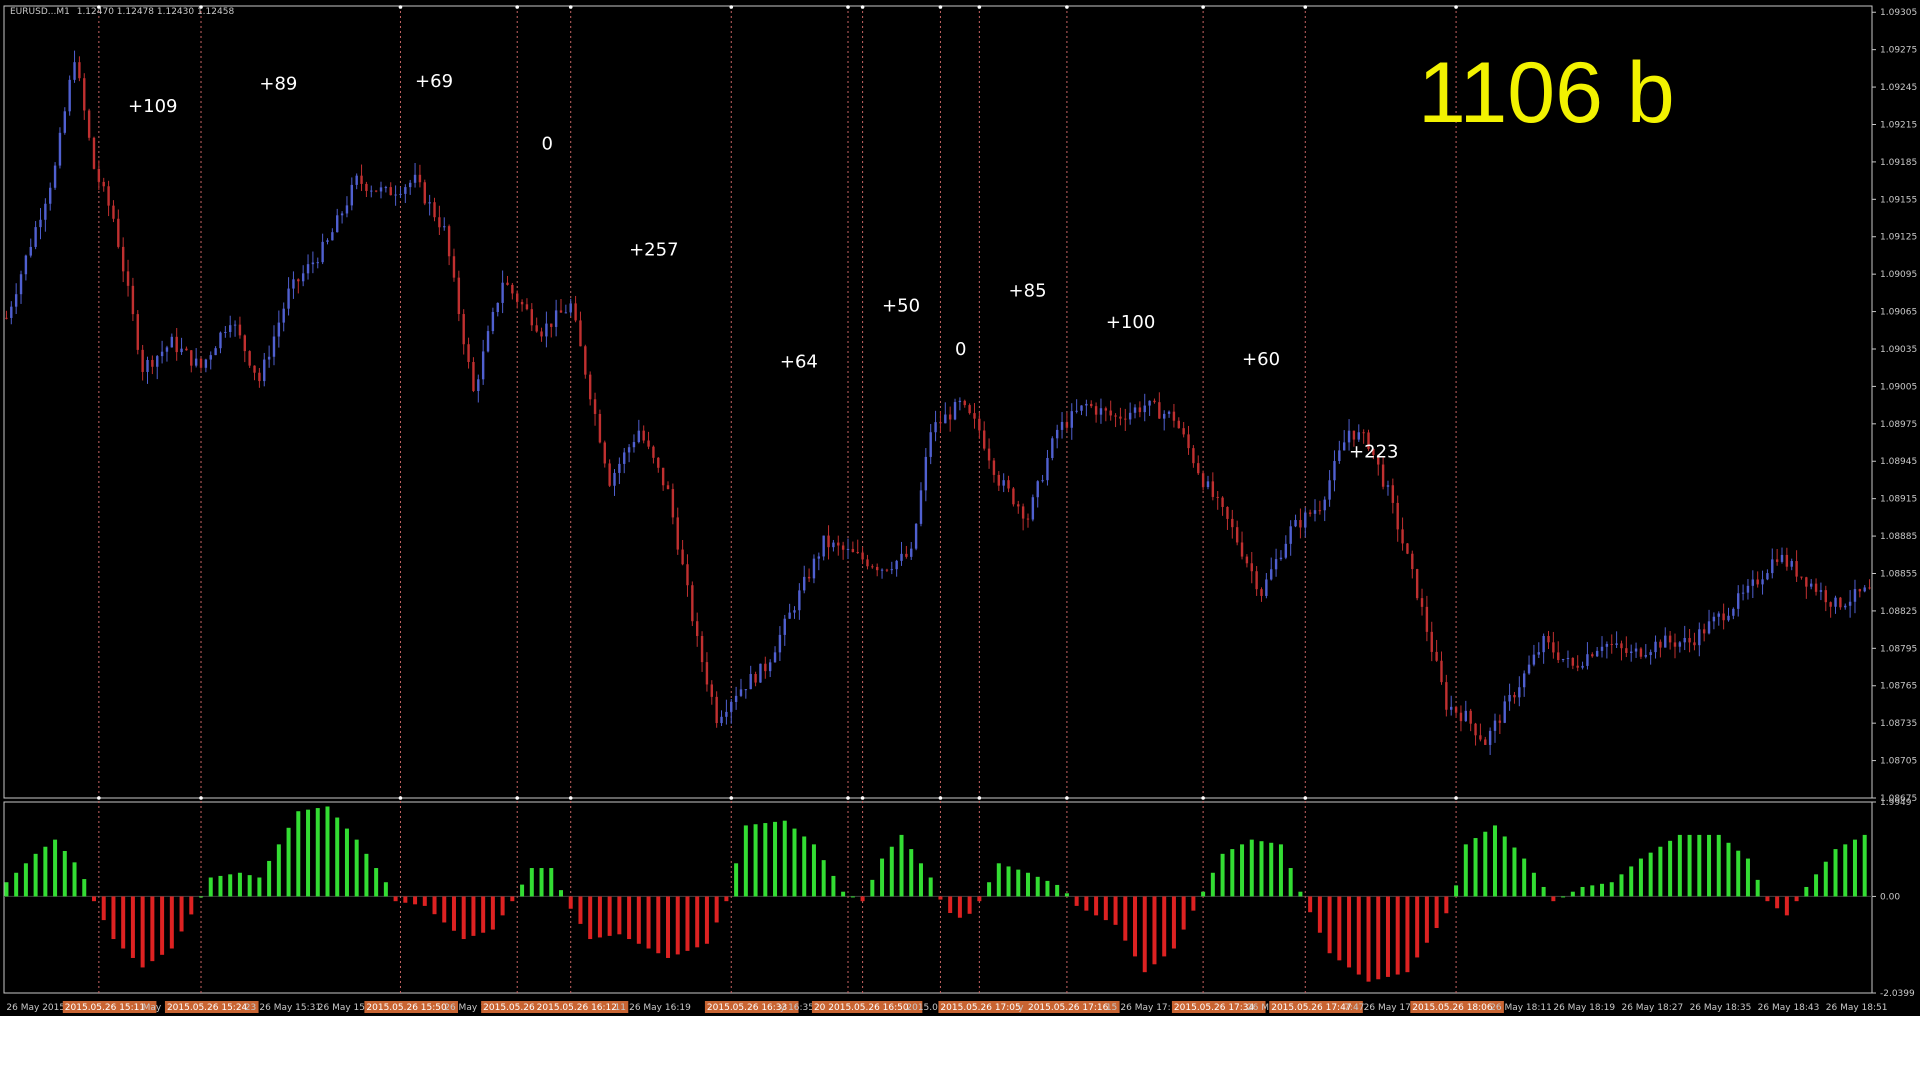 This screenshot has height=1084, width=1920. I want to click on time-axis-label: 26 M, so click(1258, 1008).